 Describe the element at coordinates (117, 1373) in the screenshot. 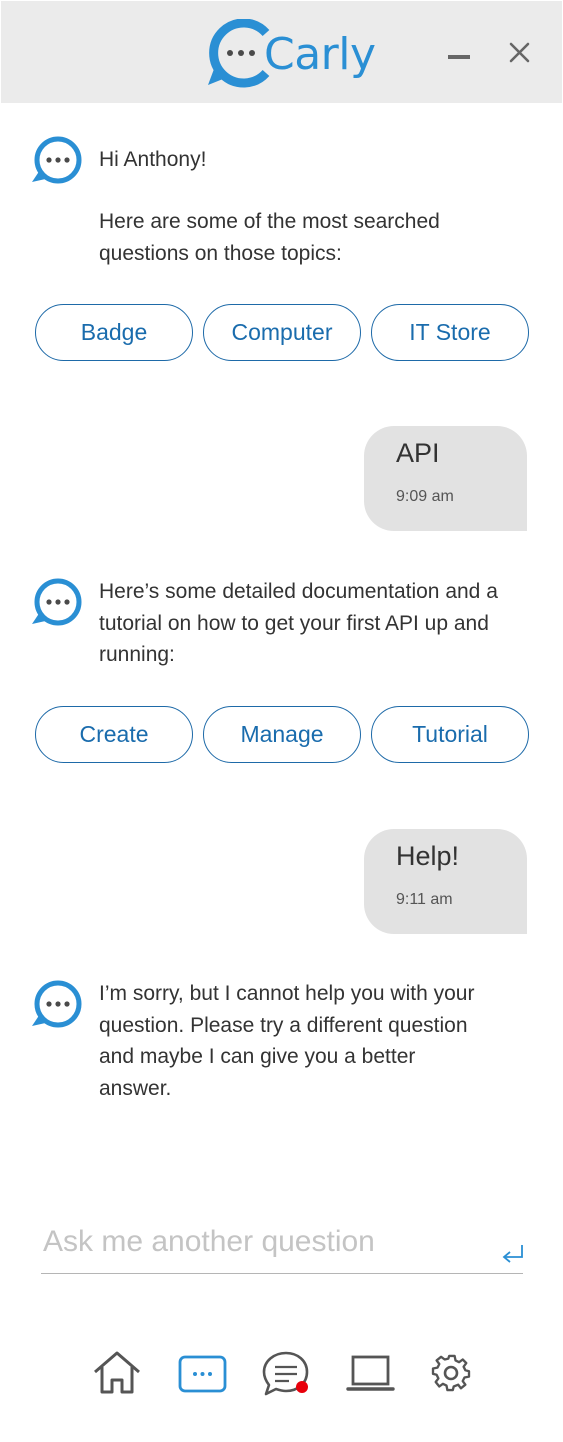

I see `home-icon` at that location.